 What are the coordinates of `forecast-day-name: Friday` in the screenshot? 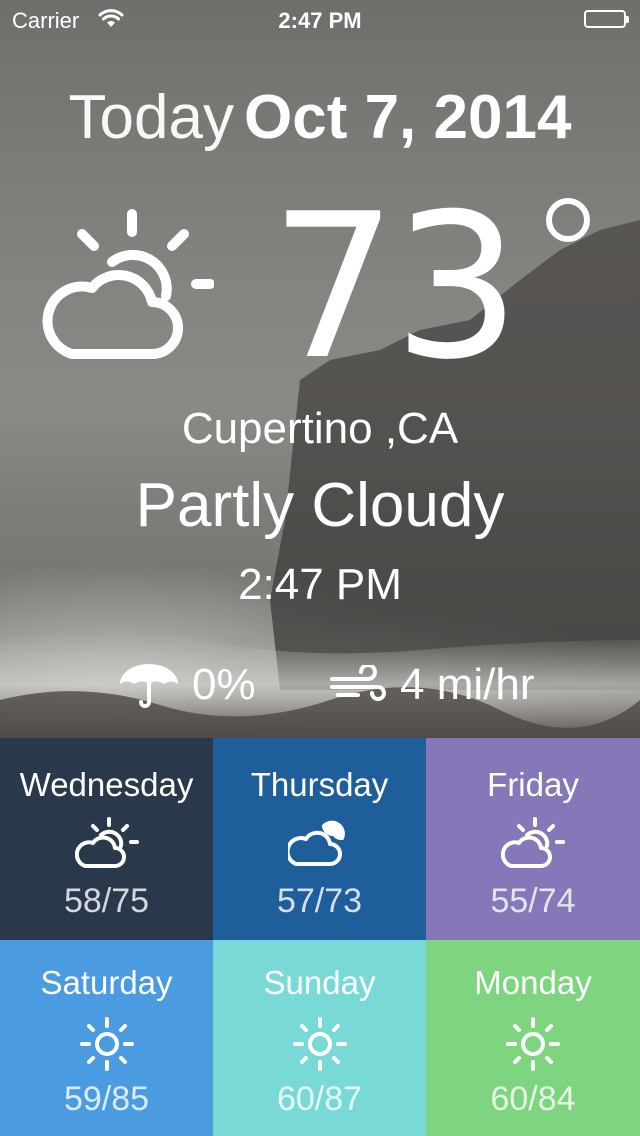 It's located at (533, 784).